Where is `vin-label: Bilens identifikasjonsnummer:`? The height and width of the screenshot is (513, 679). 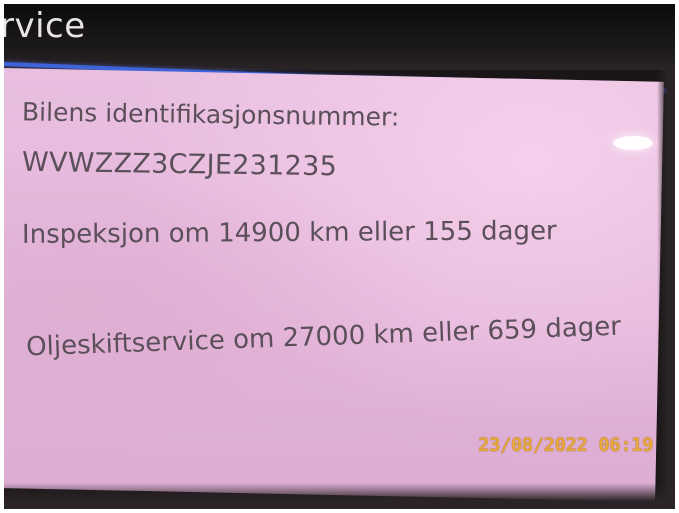 vin-label: Bilens identifikasjonsnummer: is located at coordinates (210, 114).